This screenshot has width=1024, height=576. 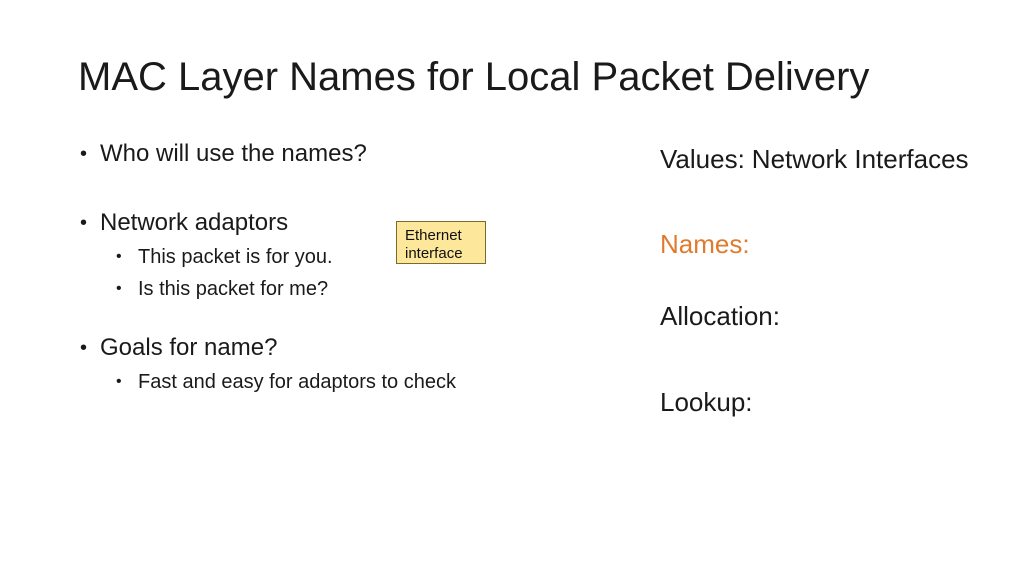 I want to click on callout-line-2: interface, so click(x=434, y=253).